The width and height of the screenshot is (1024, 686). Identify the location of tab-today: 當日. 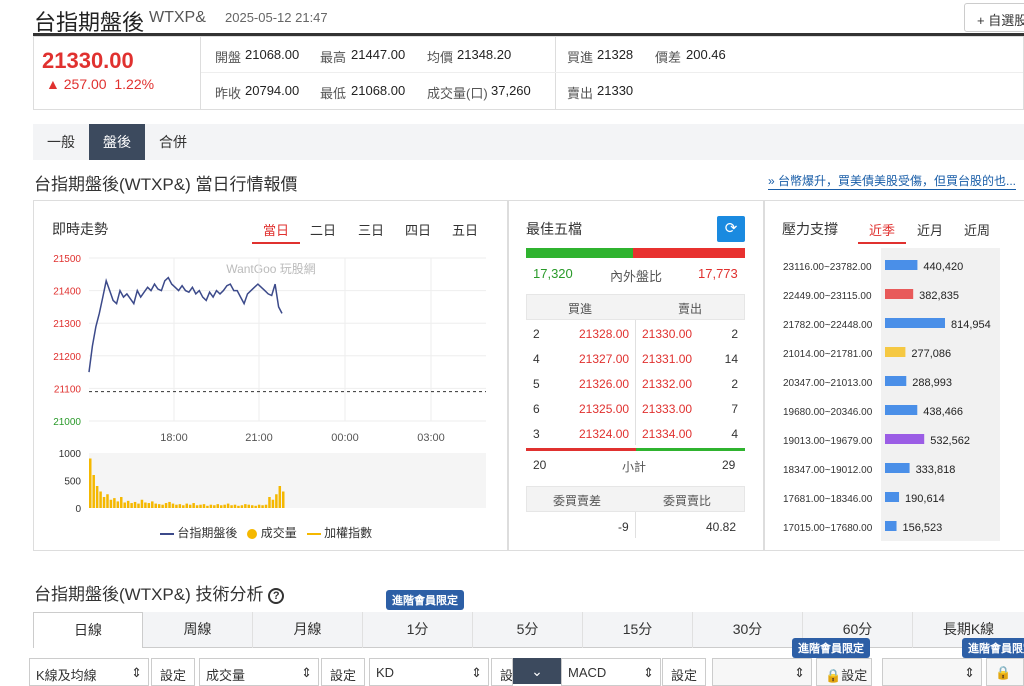
(276, 229).